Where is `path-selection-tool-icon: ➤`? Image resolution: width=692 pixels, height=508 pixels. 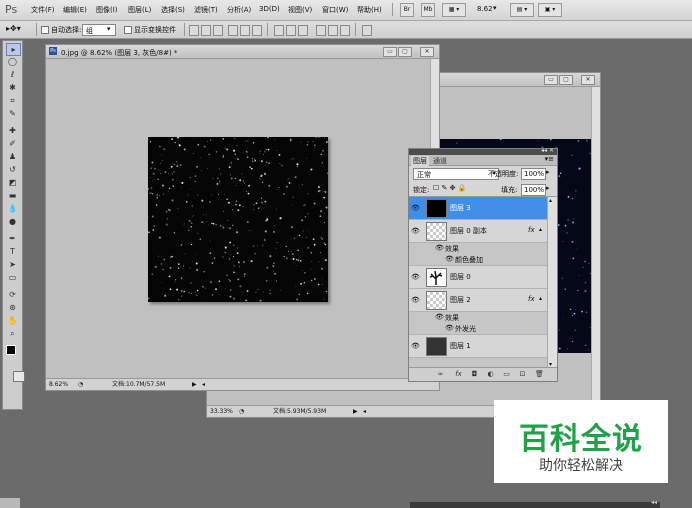 path-selection-tool-icon: ➤ is located at coordinates (12, 264).